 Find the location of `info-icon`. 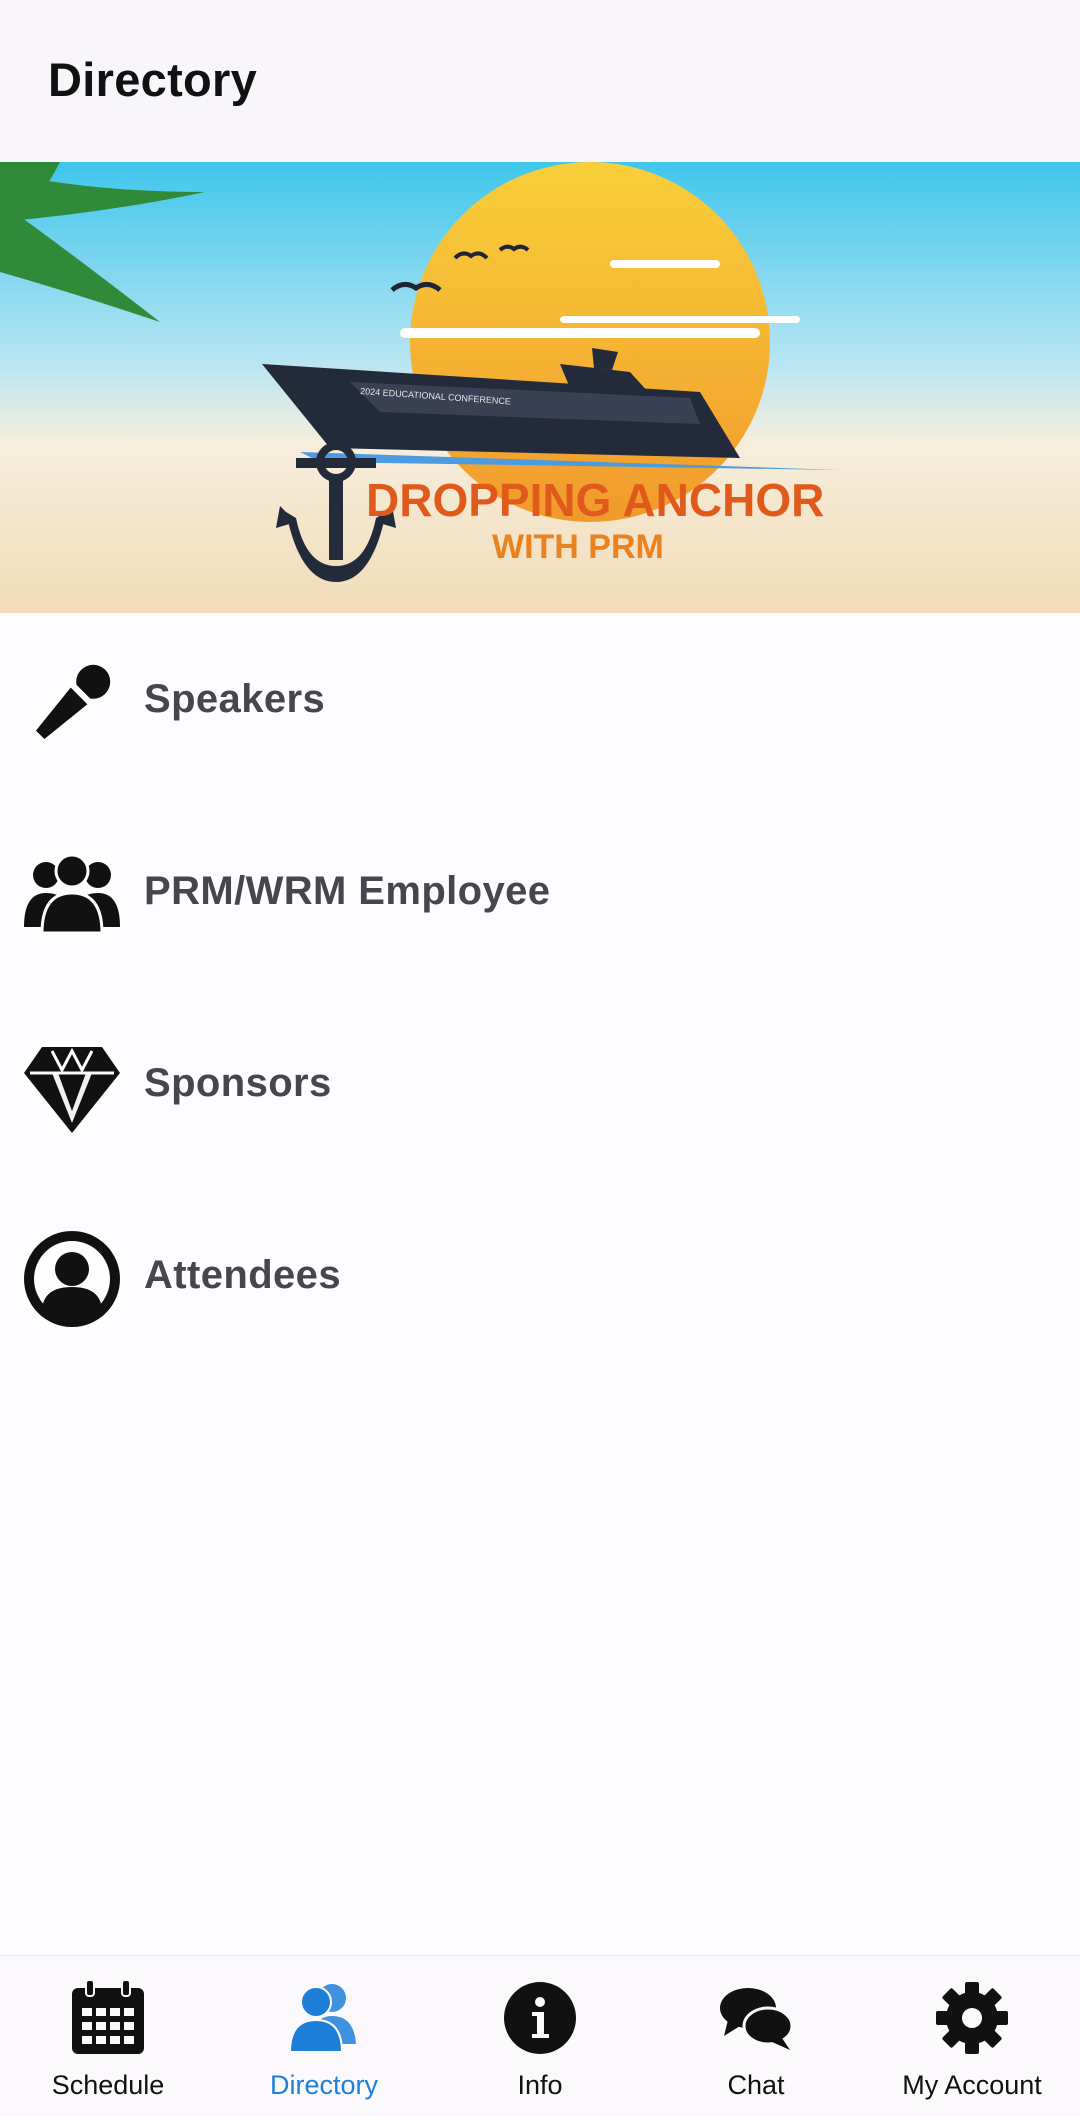

info-icon is located at coordinates (540, 2018).